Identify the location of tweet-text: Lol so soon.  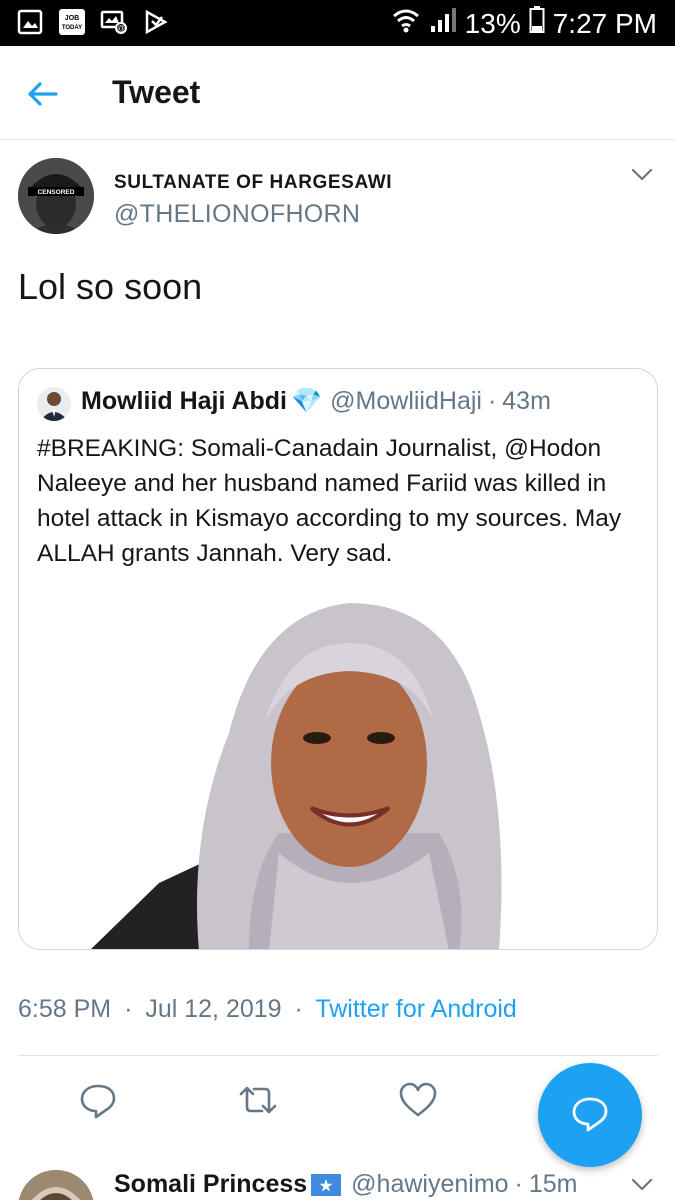
(110, 286).